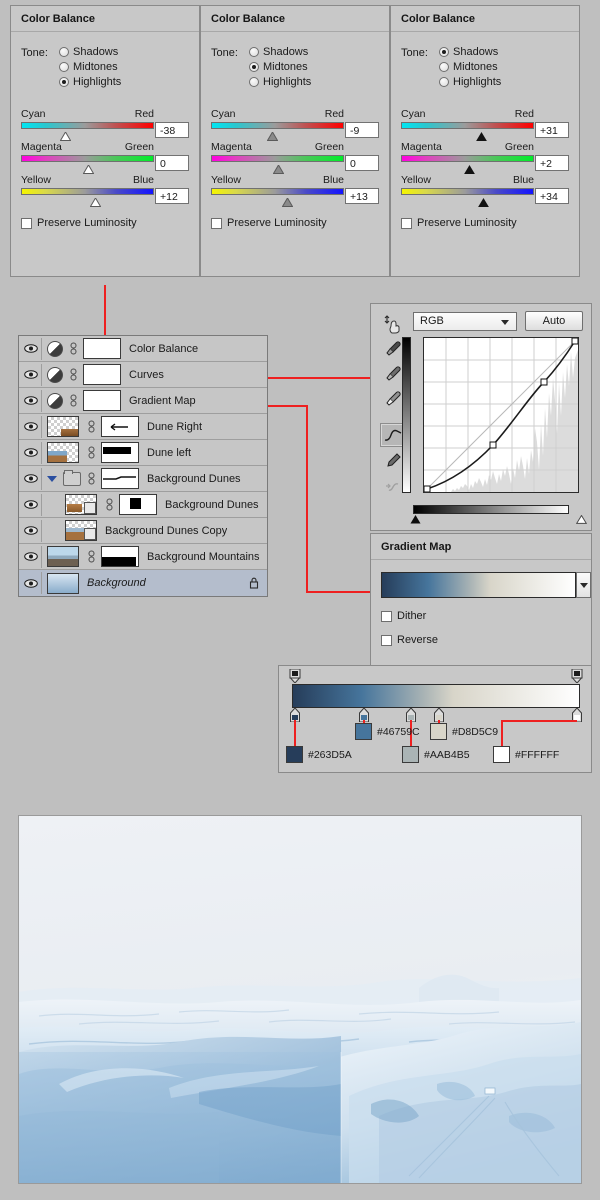 Image resolution: width=600 pixels, height=1200 pixels. I want to click on slider-value-input: +12, so click(172, 196).